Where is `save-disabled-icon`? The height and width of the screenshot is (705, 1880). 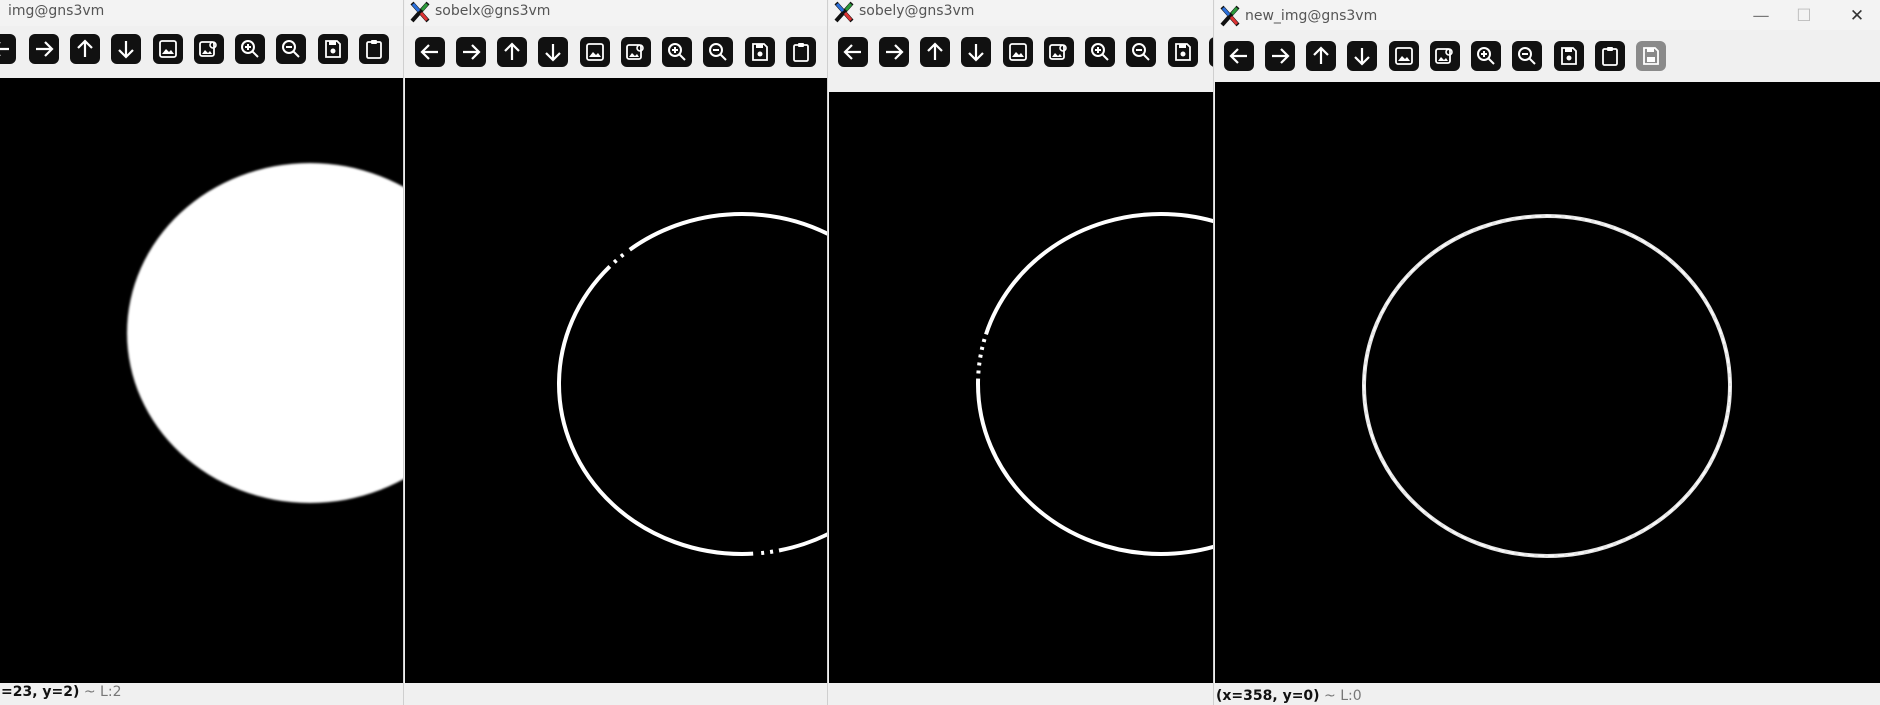 save-disabled-icon is located at coordinates (1651, 56).